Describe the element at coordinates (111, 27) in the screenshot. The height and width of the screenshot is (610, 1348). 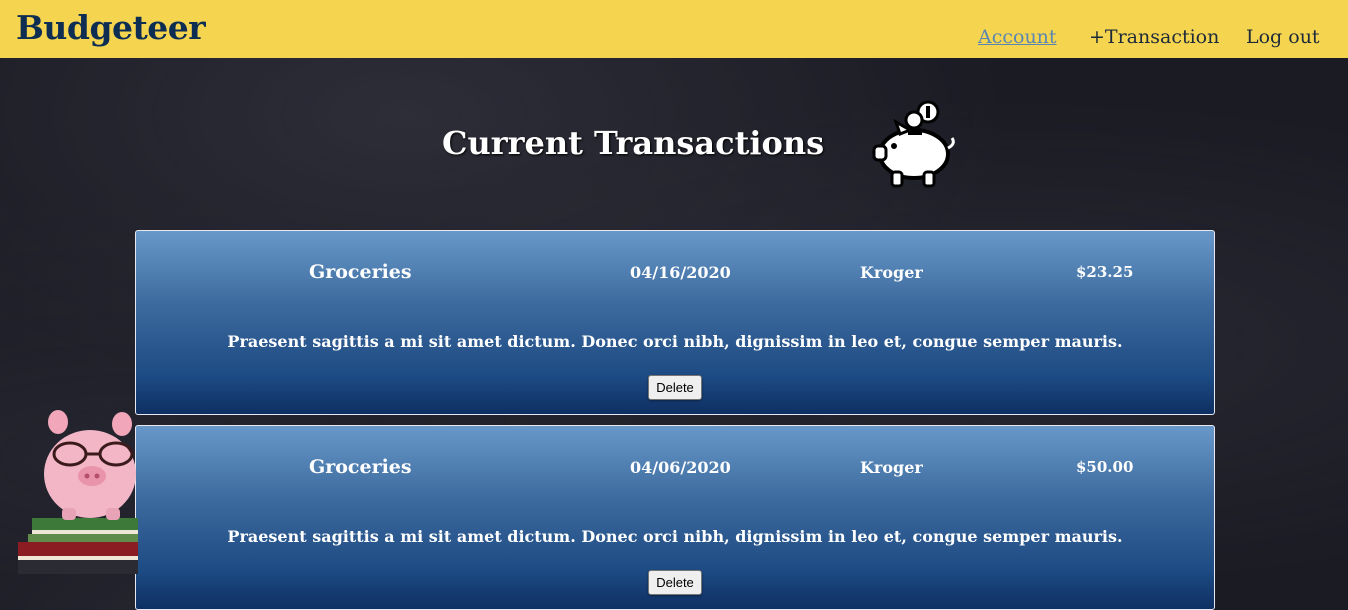
I see `brand-logo: Budgeteer` at that location.